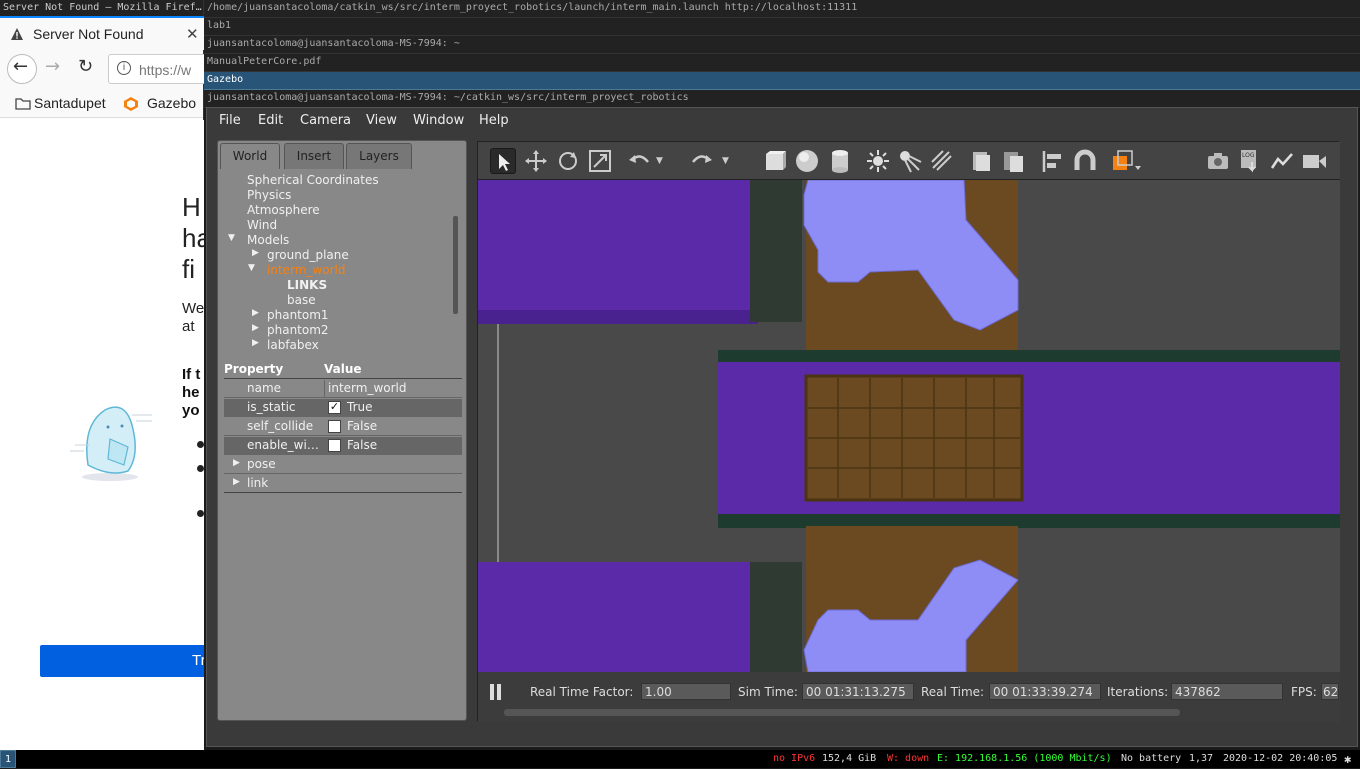 The height and width of the screenshot is (769, 1360). What do you see at coordinates (343, 484) in the screenshot?
I see `prop-row-link: ▶ link` at bounding box center [343, 484].